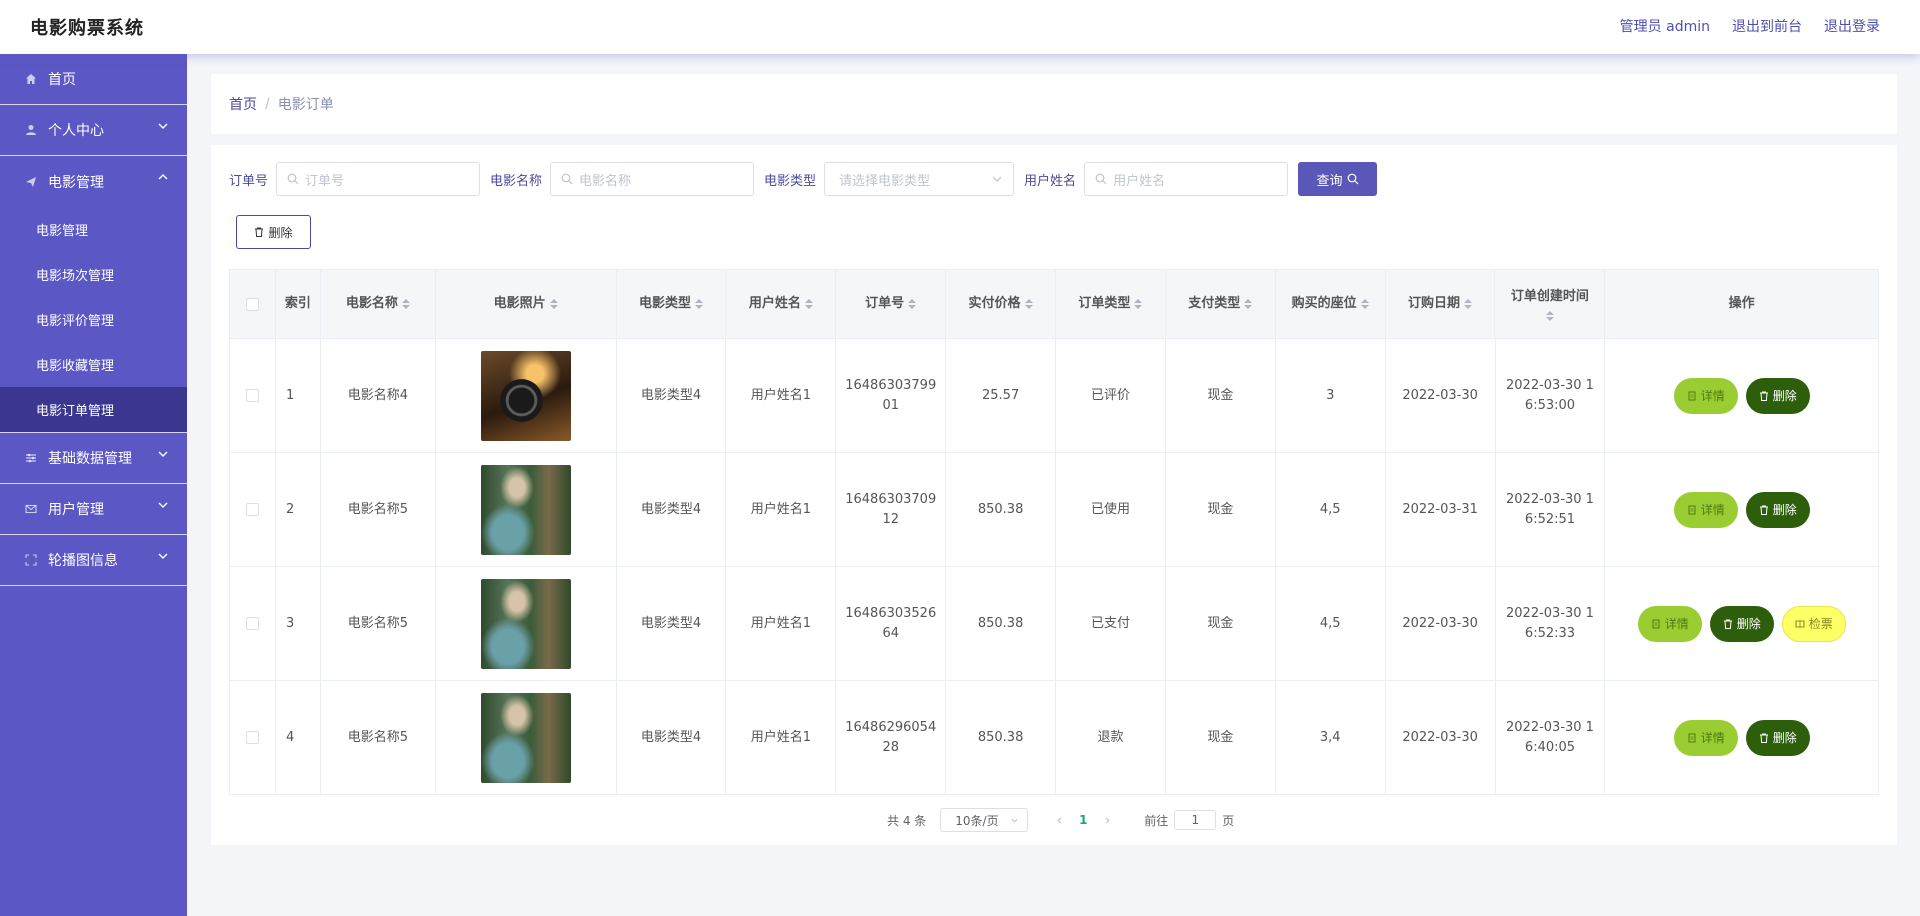 Image resolution: width=1920 pixels, height=916 pixels. Describe the element at coordinates (1331, 304) in the screenshot. I see `header-seats: 购买的座位` at that location.